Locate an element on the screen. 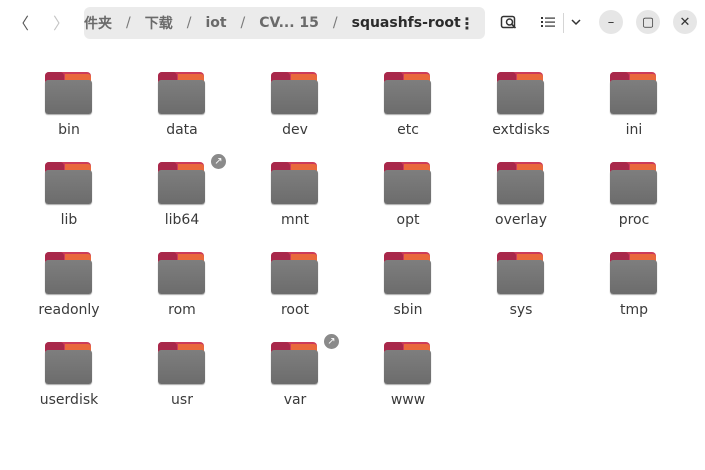  folder-item-mnt: mnt is located at coordinates (295, 200).